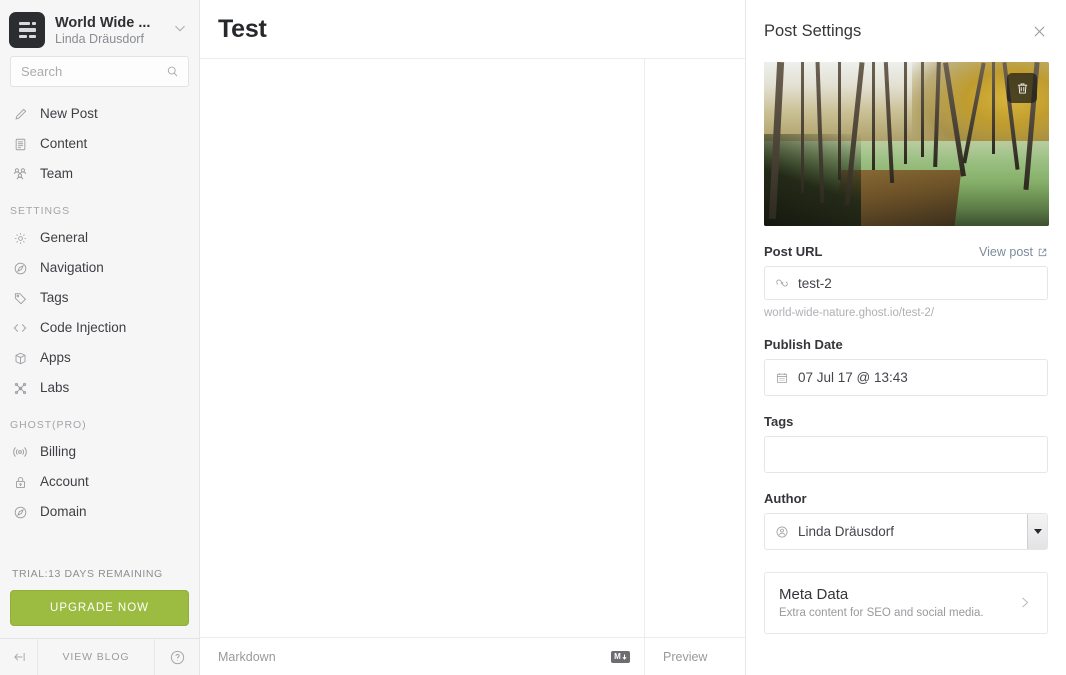  What do you see at coordinates (57, 174) in the screenshot?
I see `sidebar-item-label: Team` at bounding box center [57, 174].